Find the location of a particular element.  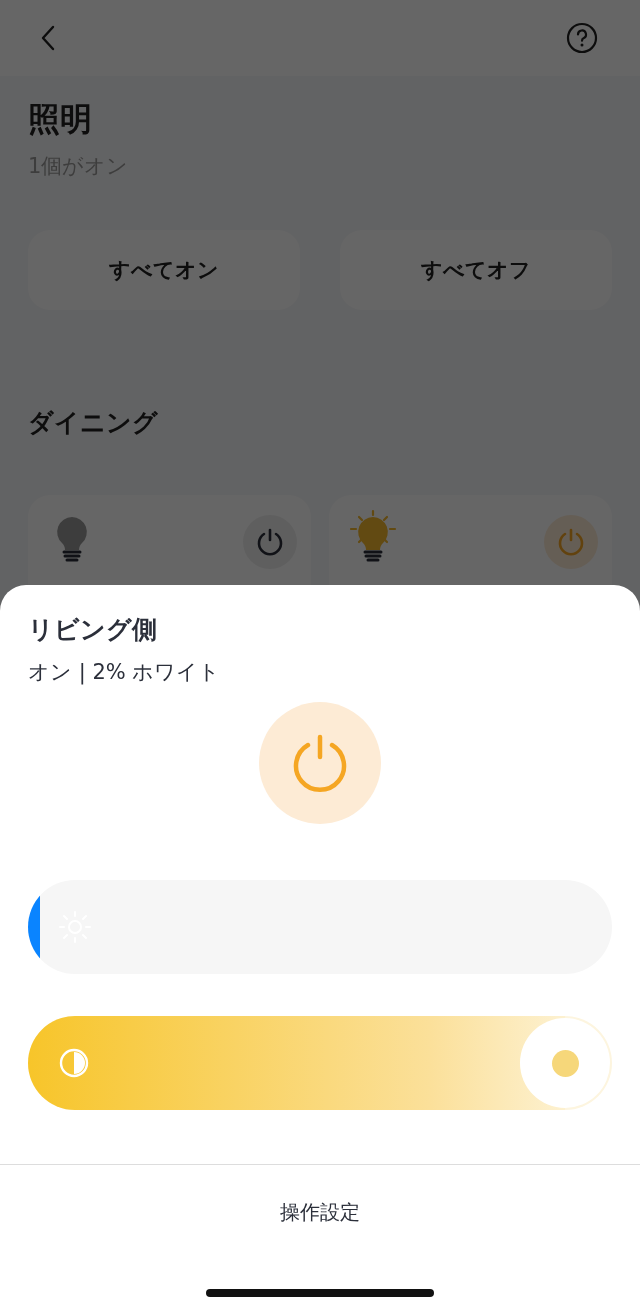

contrast-icon is located at coordinates (74, 1063).